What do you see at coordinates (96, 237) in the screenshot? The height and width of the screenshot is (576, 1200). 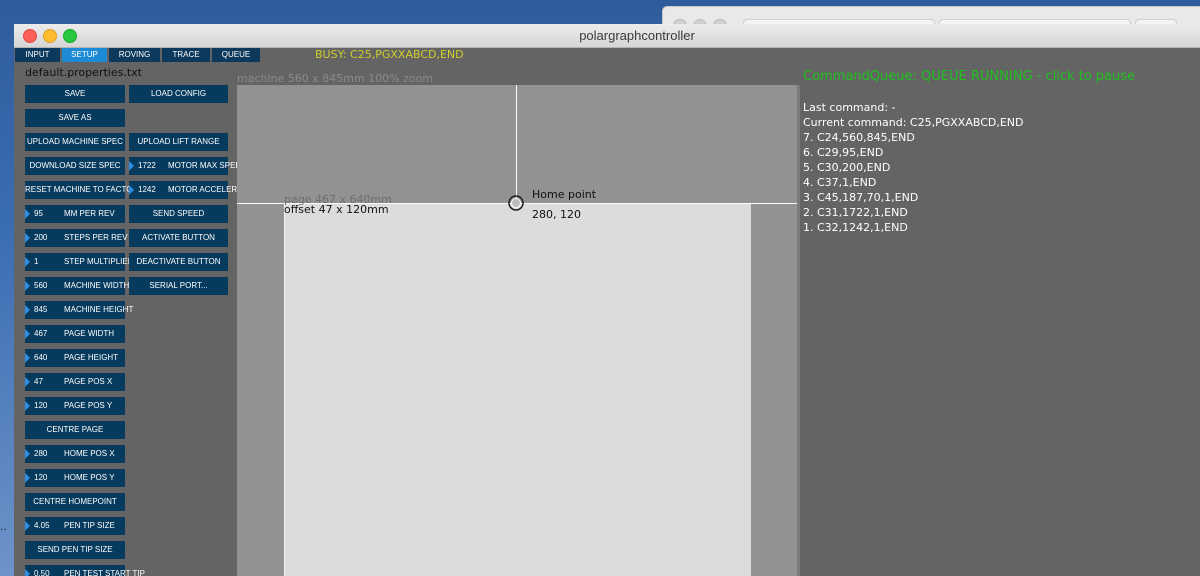 I see `field-label: STEPS PER REV` at bounding box center [96, 237].